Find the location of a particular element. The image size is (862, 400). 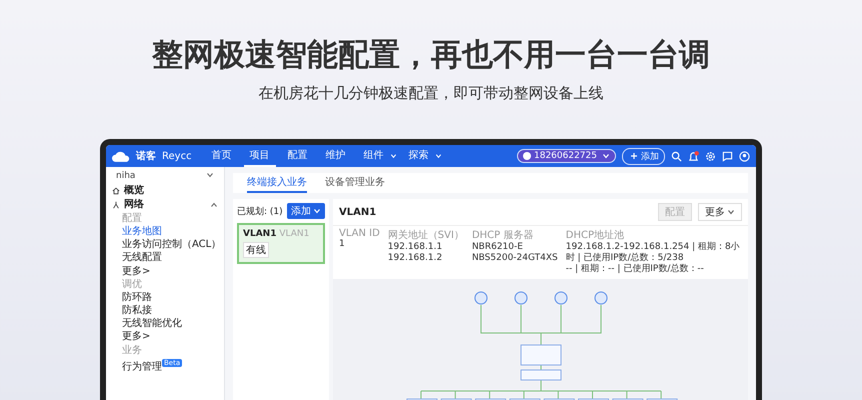

network-icon is located at coordinates (116, 205).